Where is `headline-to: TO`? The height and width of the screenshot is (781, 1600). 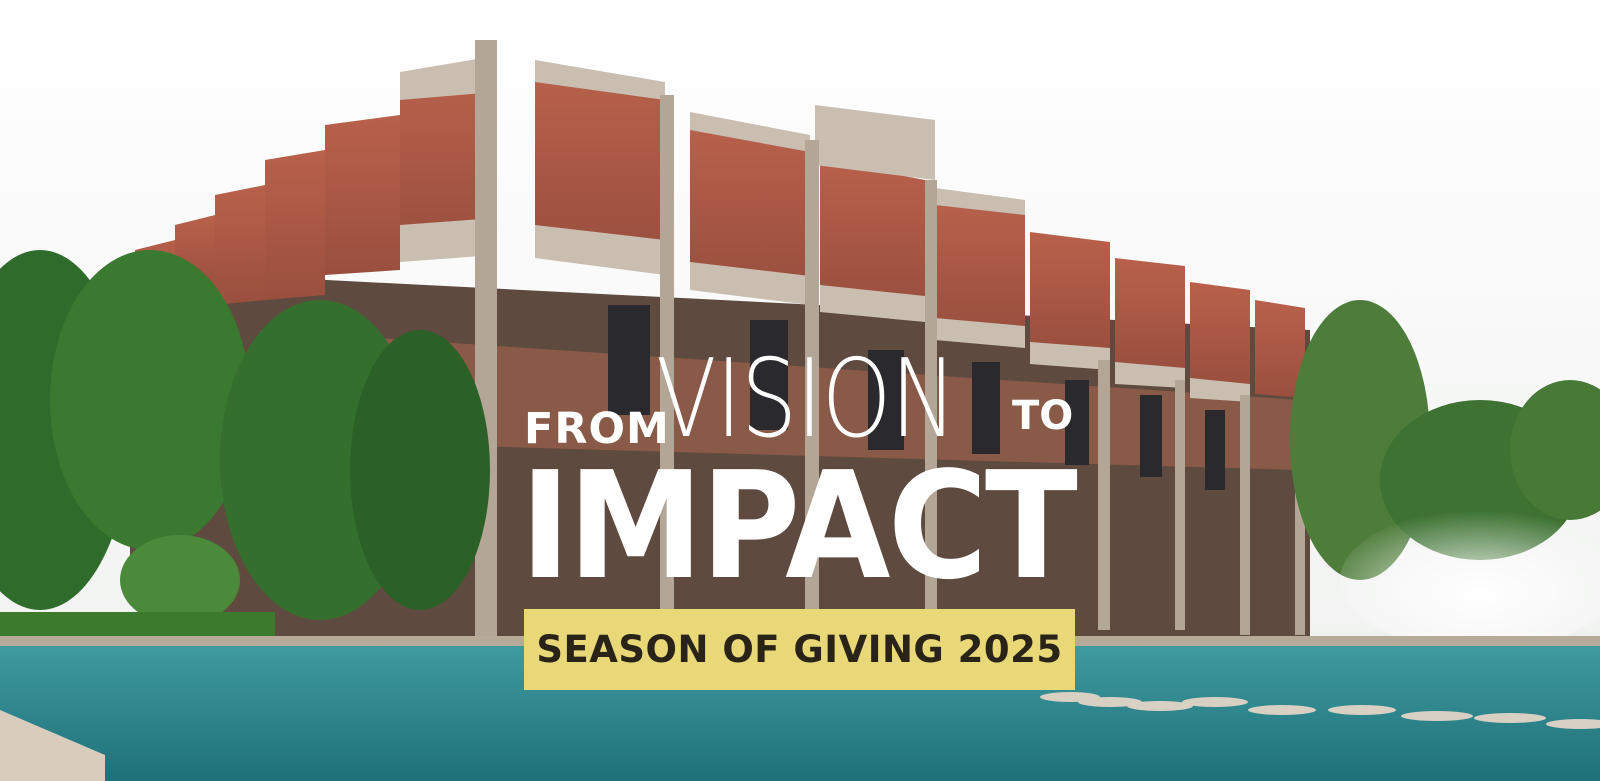
headline-to: TO is located at coordinates (1043, 416).